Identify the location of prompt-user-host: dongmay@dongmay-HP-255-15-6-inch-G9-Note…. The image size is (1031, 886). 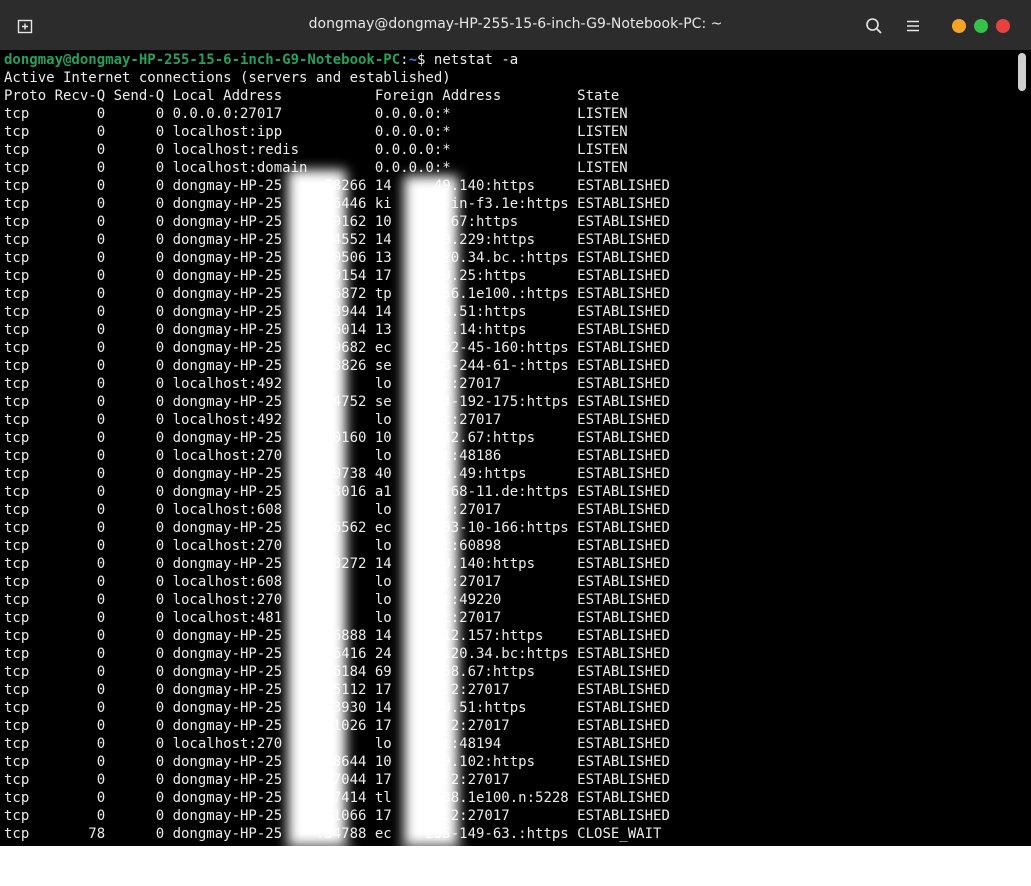
(202, 60).